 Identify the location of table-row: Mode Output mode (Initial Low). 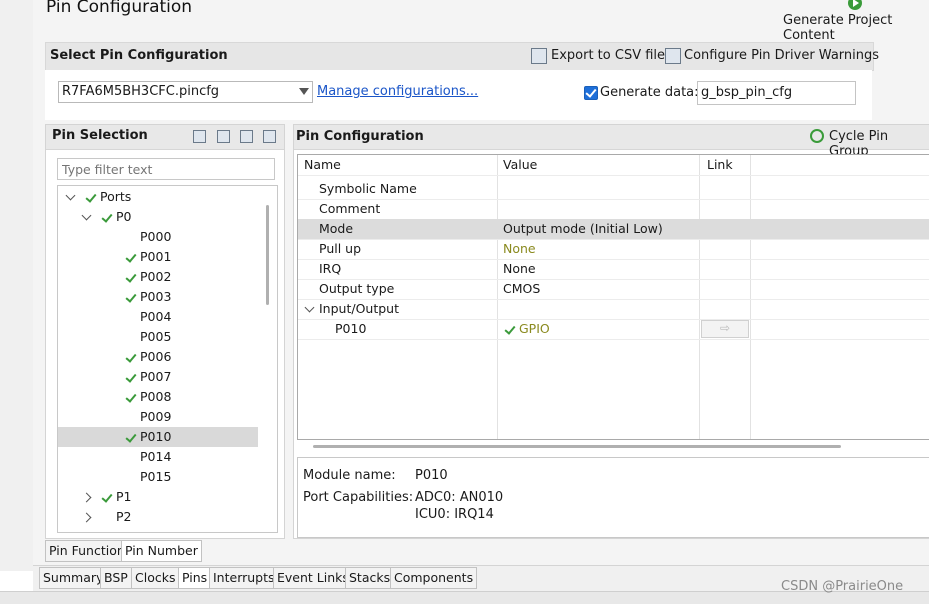
(613, 229).